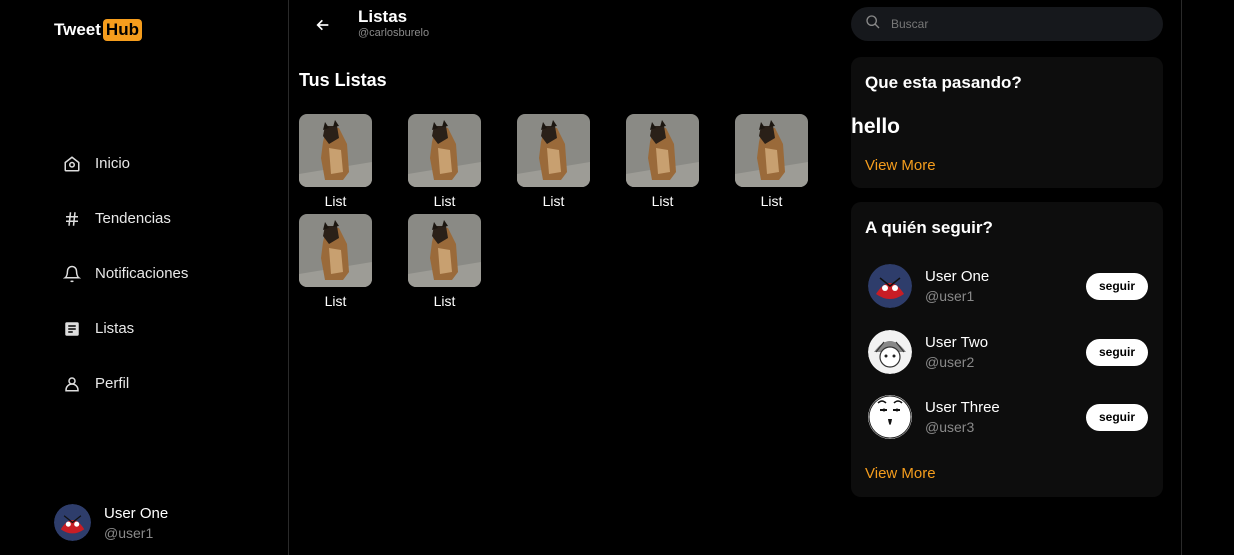  I want to click on sidebar-item-label: Notificaciones, so click(142, 273).